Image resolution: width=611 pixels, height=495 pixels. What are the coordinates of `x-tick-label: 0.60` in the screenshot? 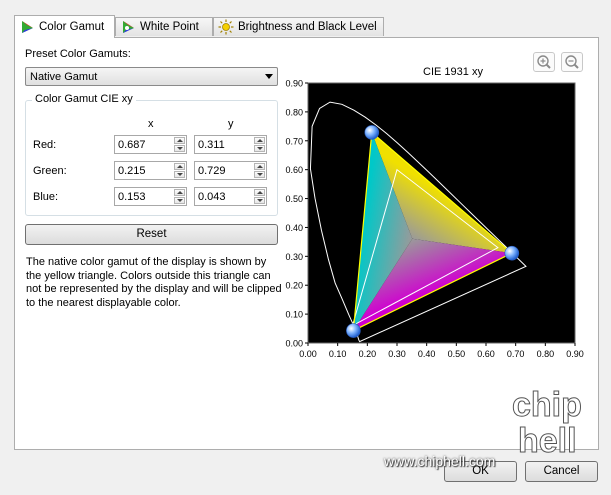 It's located at (486, 354).